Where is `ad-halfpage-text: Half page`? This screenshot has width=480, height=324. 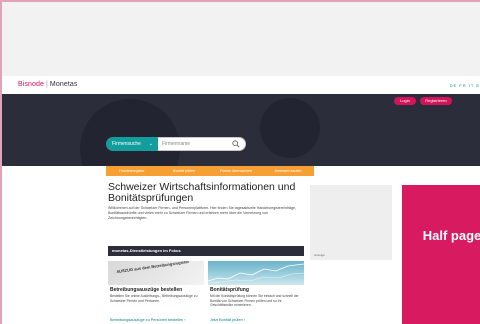
ad-halfpage-text: Half page is located at coordinates (451, 235).